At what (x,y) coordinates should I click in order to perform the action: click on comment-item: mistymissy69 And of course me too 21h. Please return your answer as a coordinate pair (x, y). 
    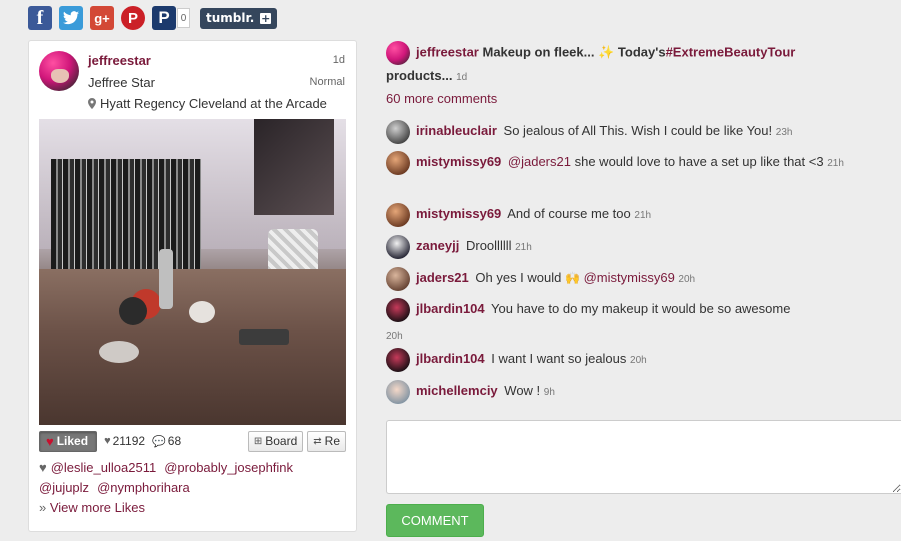
    Looking at the image, I should click on (641, 214).